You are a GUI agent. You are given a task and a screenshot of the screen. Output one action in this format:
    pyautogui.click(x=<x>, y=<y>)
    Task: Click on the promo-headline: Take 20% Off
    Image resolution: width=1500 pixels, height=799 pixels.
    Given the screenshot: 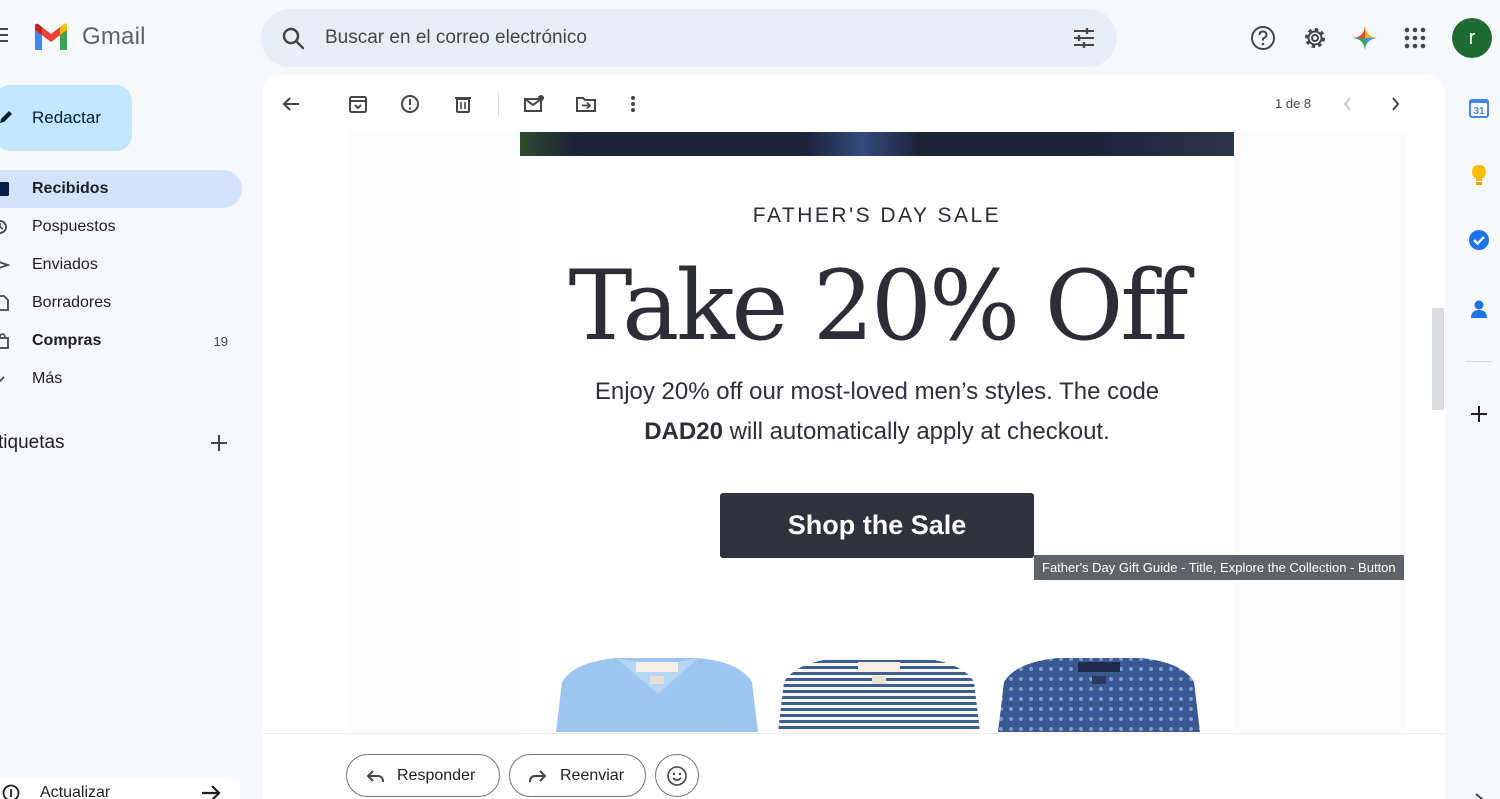 What is the action you would take?
    pyautogui.click(x=878, y=306)
    